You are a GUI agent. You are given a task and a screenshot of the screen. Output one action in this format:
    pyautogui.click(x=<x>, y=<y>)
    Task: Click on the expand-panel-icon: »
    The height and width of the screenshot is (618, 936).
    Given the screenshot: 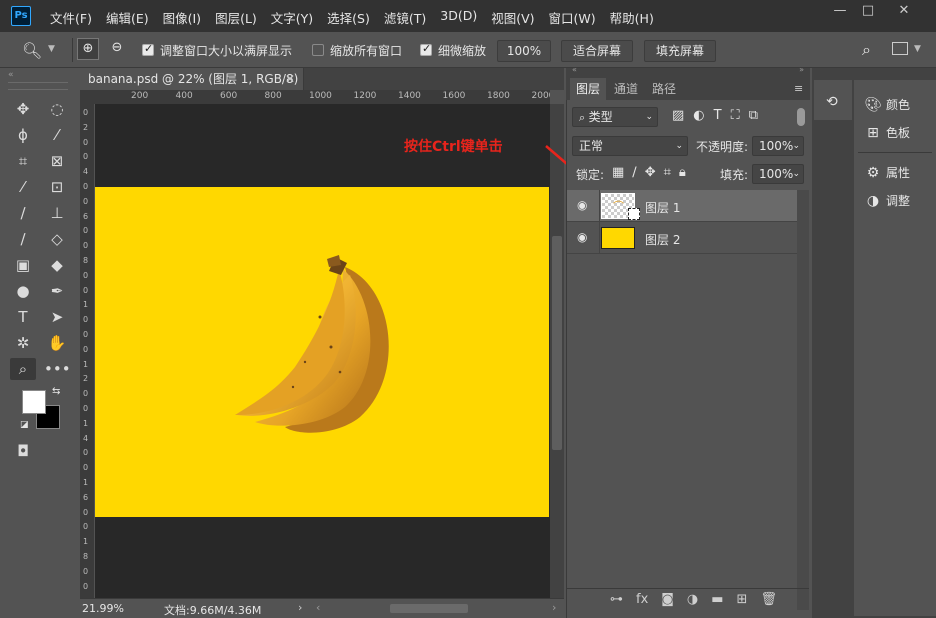 What is the action you would take?
    pyautogui.click(x=801, y=69)
    